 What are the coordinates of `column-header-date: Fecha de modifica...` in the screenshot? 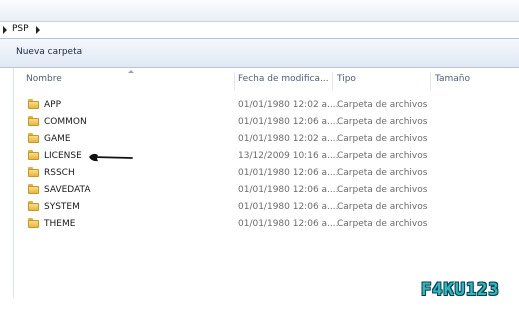 It's located at (283, 79).